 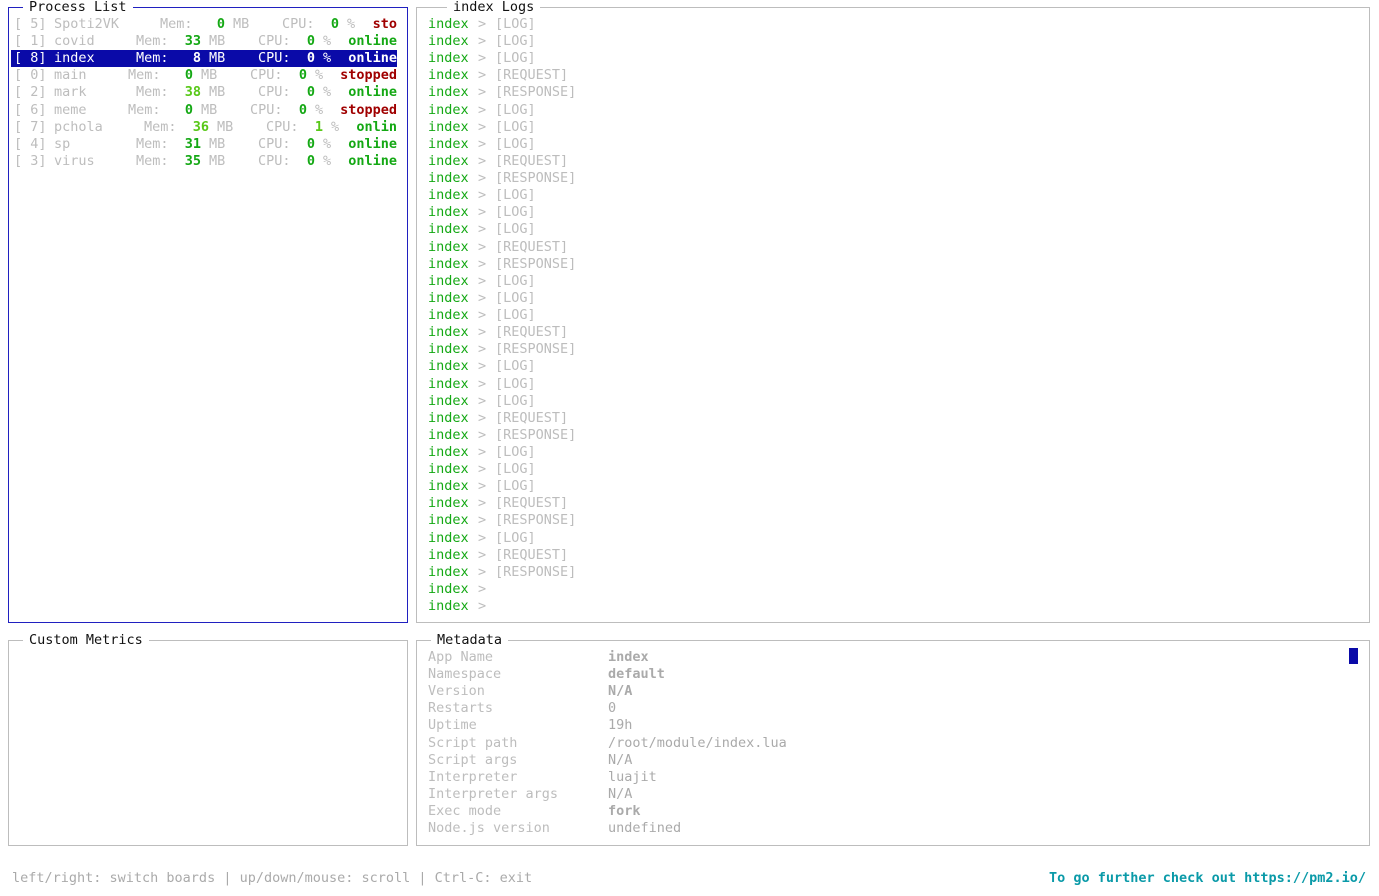 What do you see at coordinates (620, 691) in the screenshot?
I see `metadata-value: N/A` at bounding box center [620, 691].